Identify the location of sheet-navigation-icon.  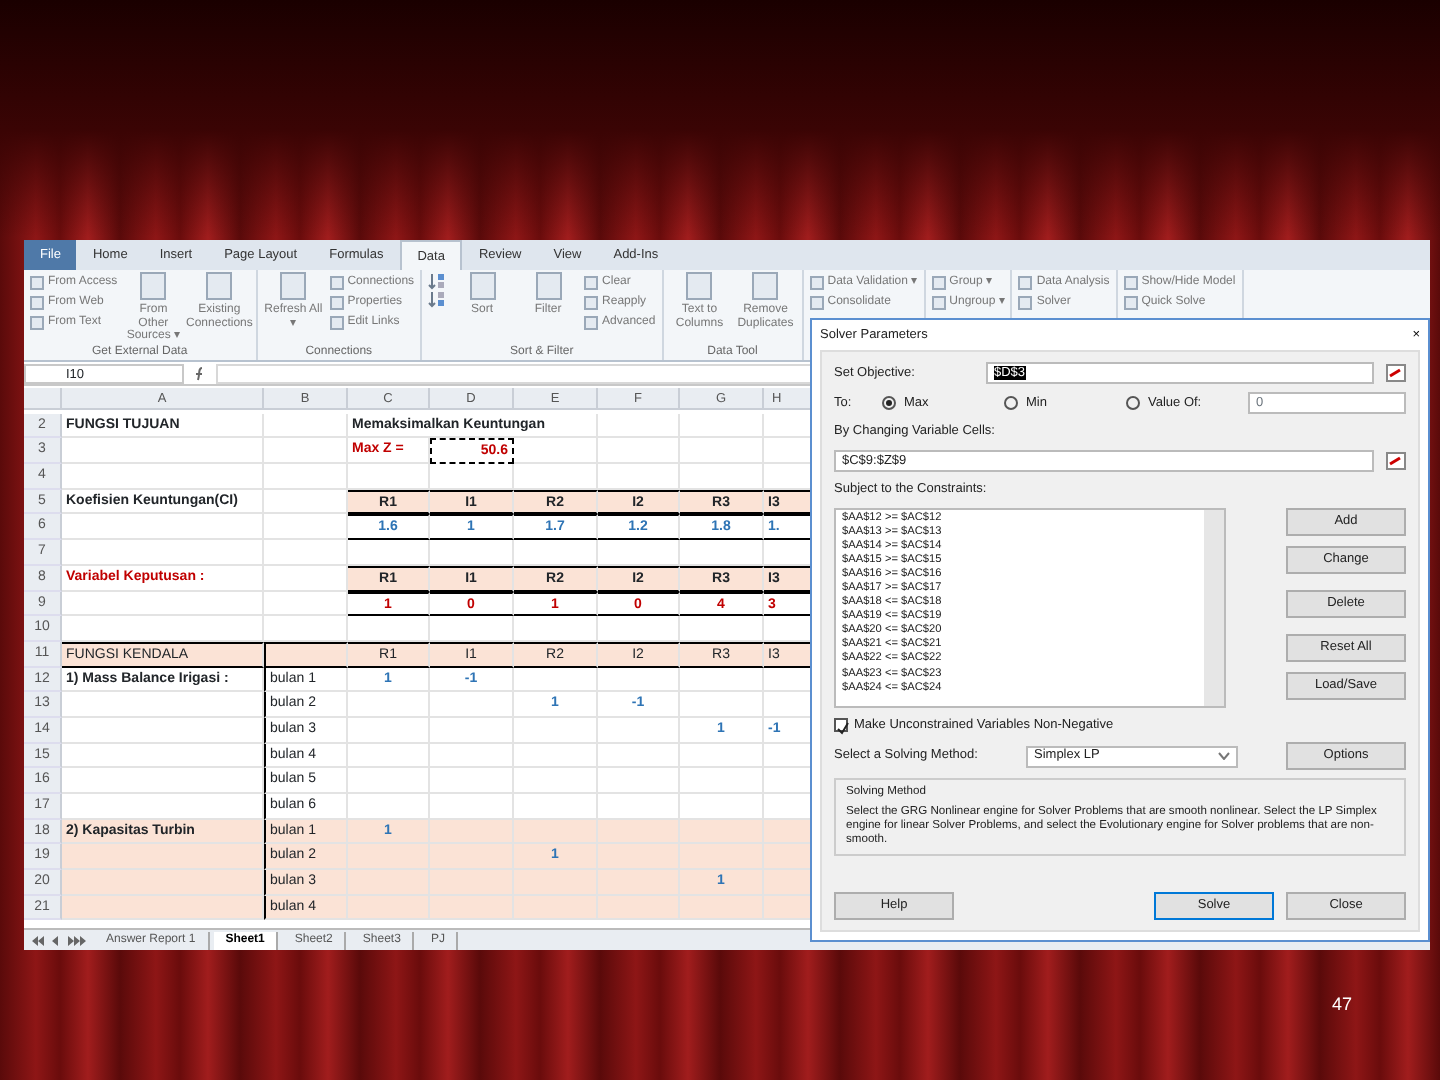
(60, 940).